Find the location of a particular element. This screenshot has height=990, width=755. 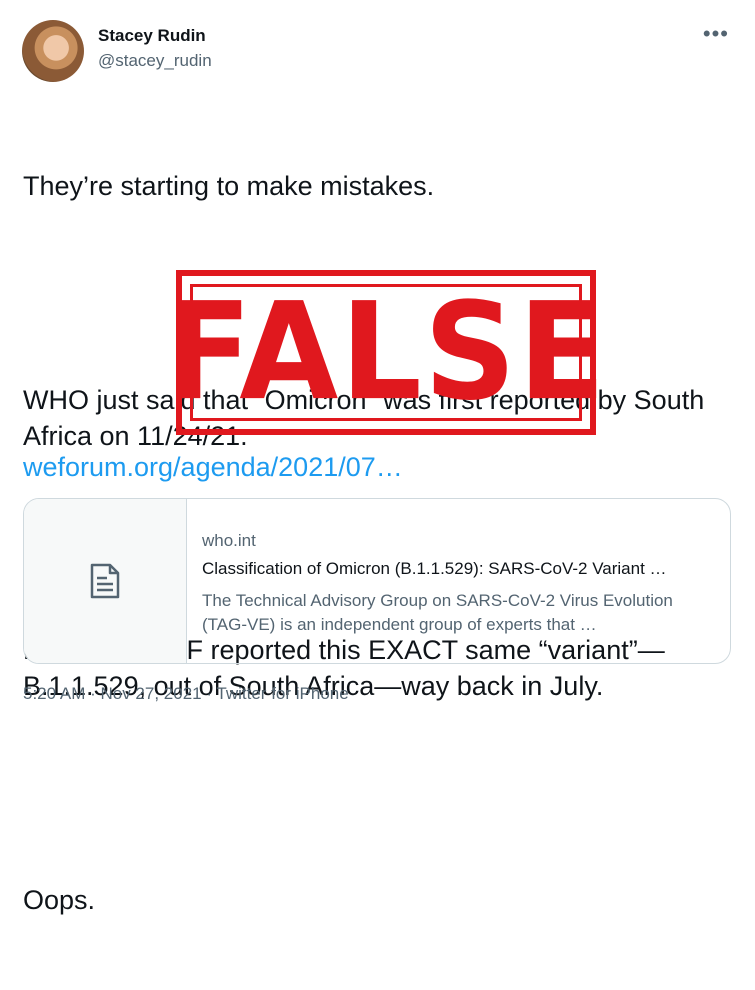

card-thumbnail is located at coordinates (105, 581).